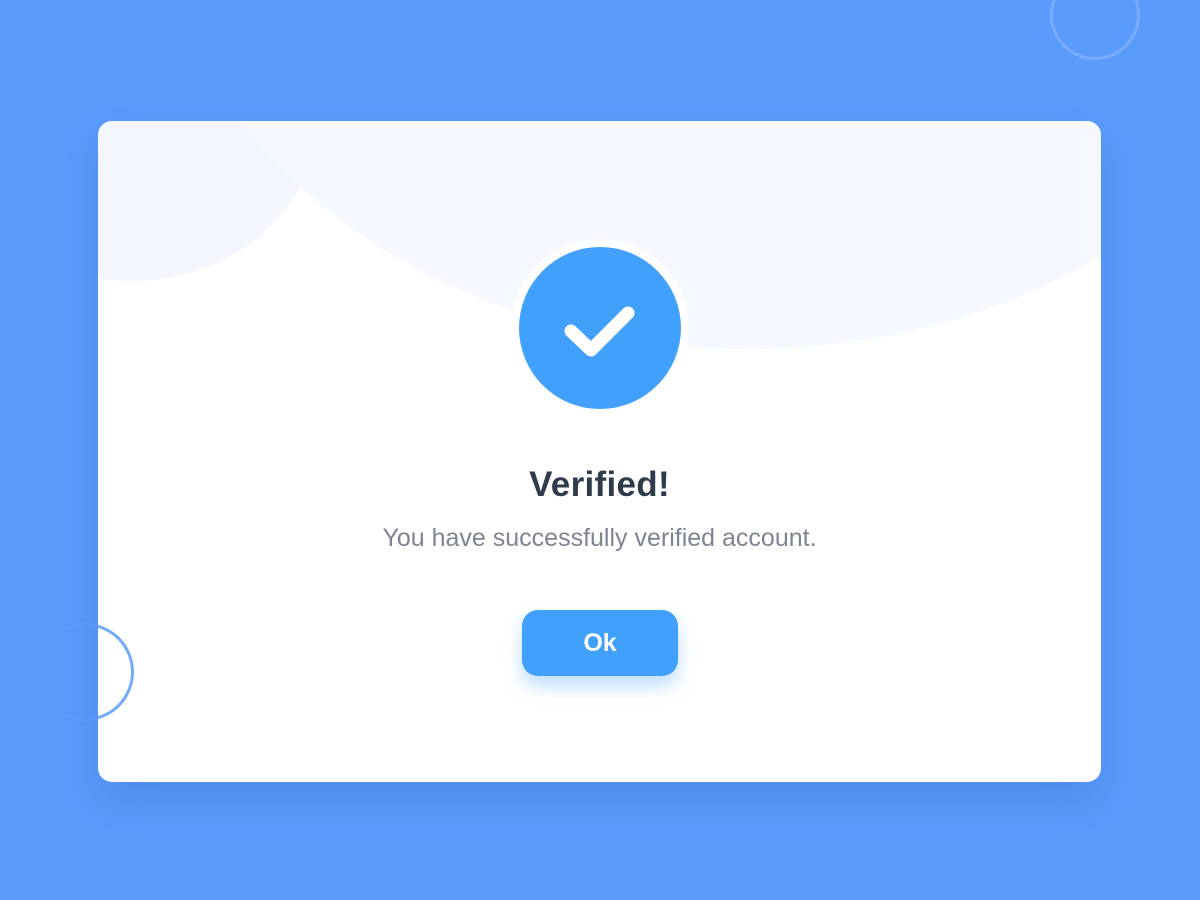  I want to click on dialog-message: You have successfully verified account., so click(599, 538).